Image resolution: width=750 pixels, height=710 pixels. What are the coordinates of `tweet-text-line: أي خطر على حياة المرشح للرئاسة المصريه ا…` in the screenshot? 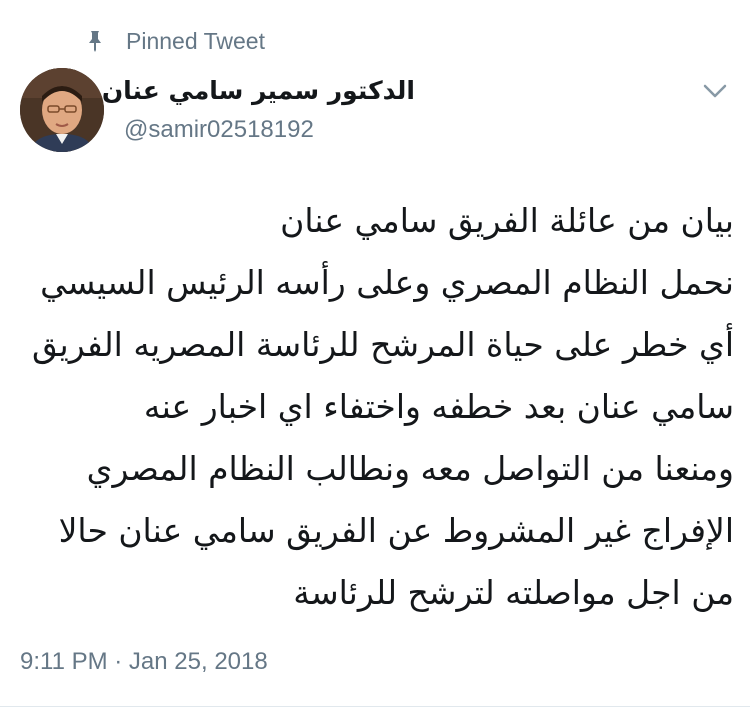 It's located at (383, 344).